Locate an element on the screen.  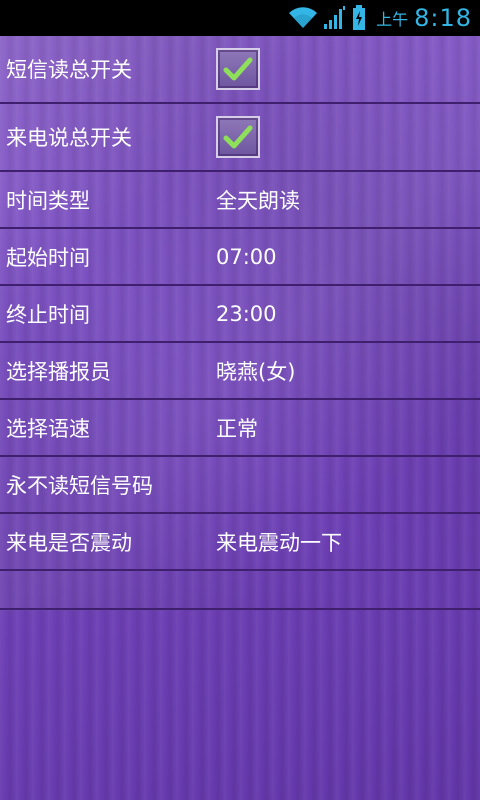
settings-row-end-time: 终止时间 23:00 is located at coordinates (240, 314).